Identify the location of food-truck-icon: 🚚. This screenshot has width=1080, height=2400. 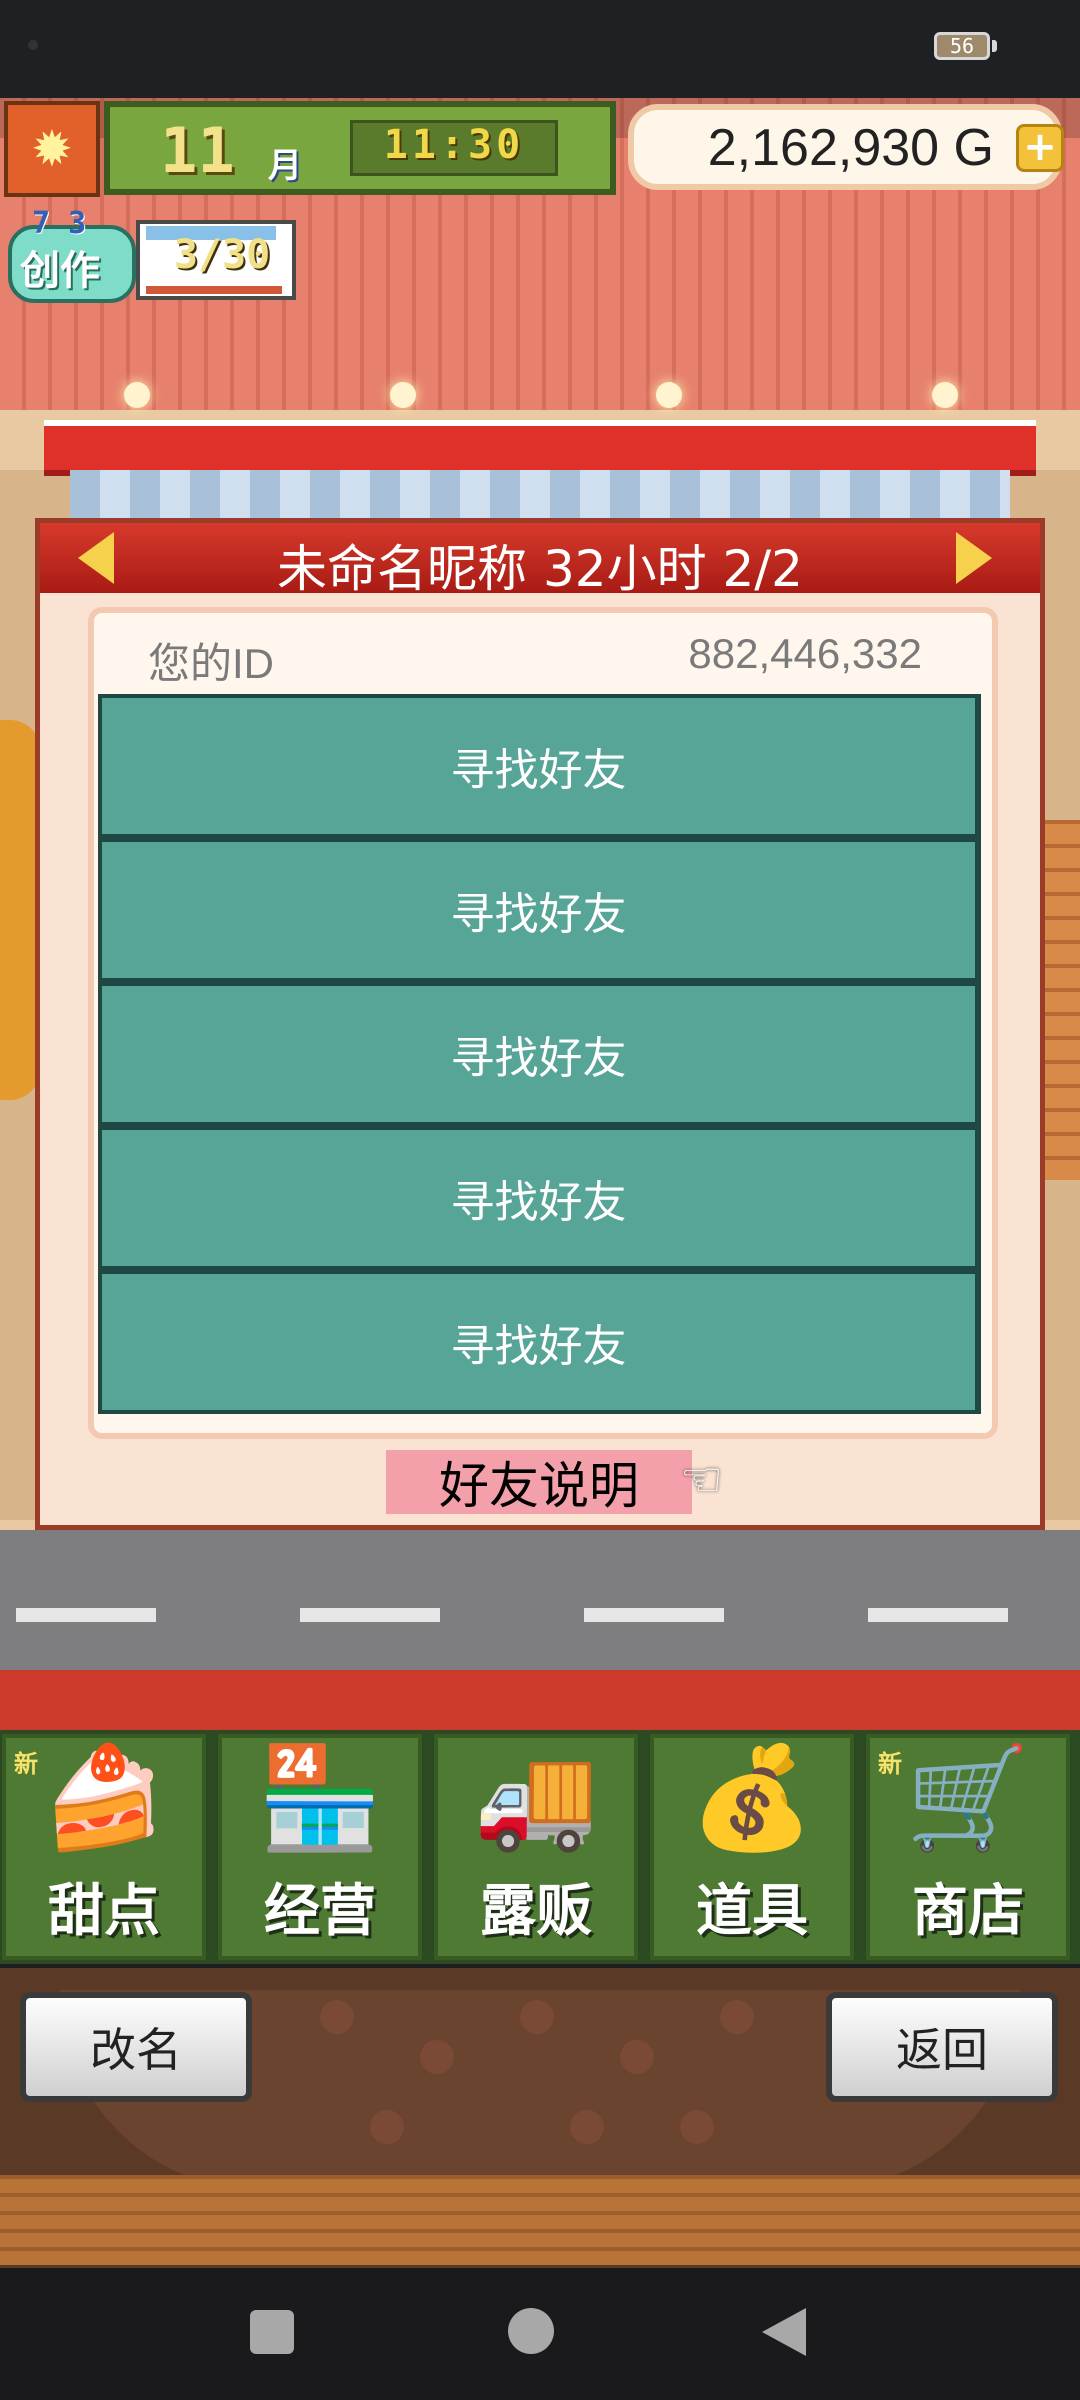
(536, 1797).